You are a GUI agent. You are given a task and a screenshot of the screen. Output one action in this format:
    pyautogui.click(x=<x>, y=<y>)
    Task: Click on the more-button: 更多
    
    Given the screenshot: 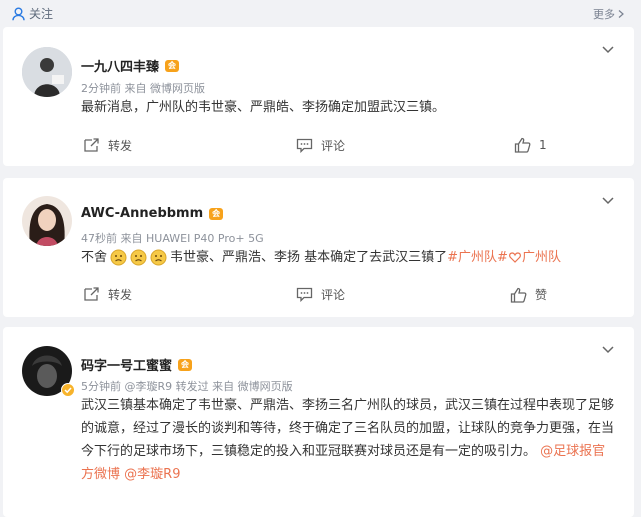 What is the action you would take?
    pyautogui.click(x=609, y=14)
    